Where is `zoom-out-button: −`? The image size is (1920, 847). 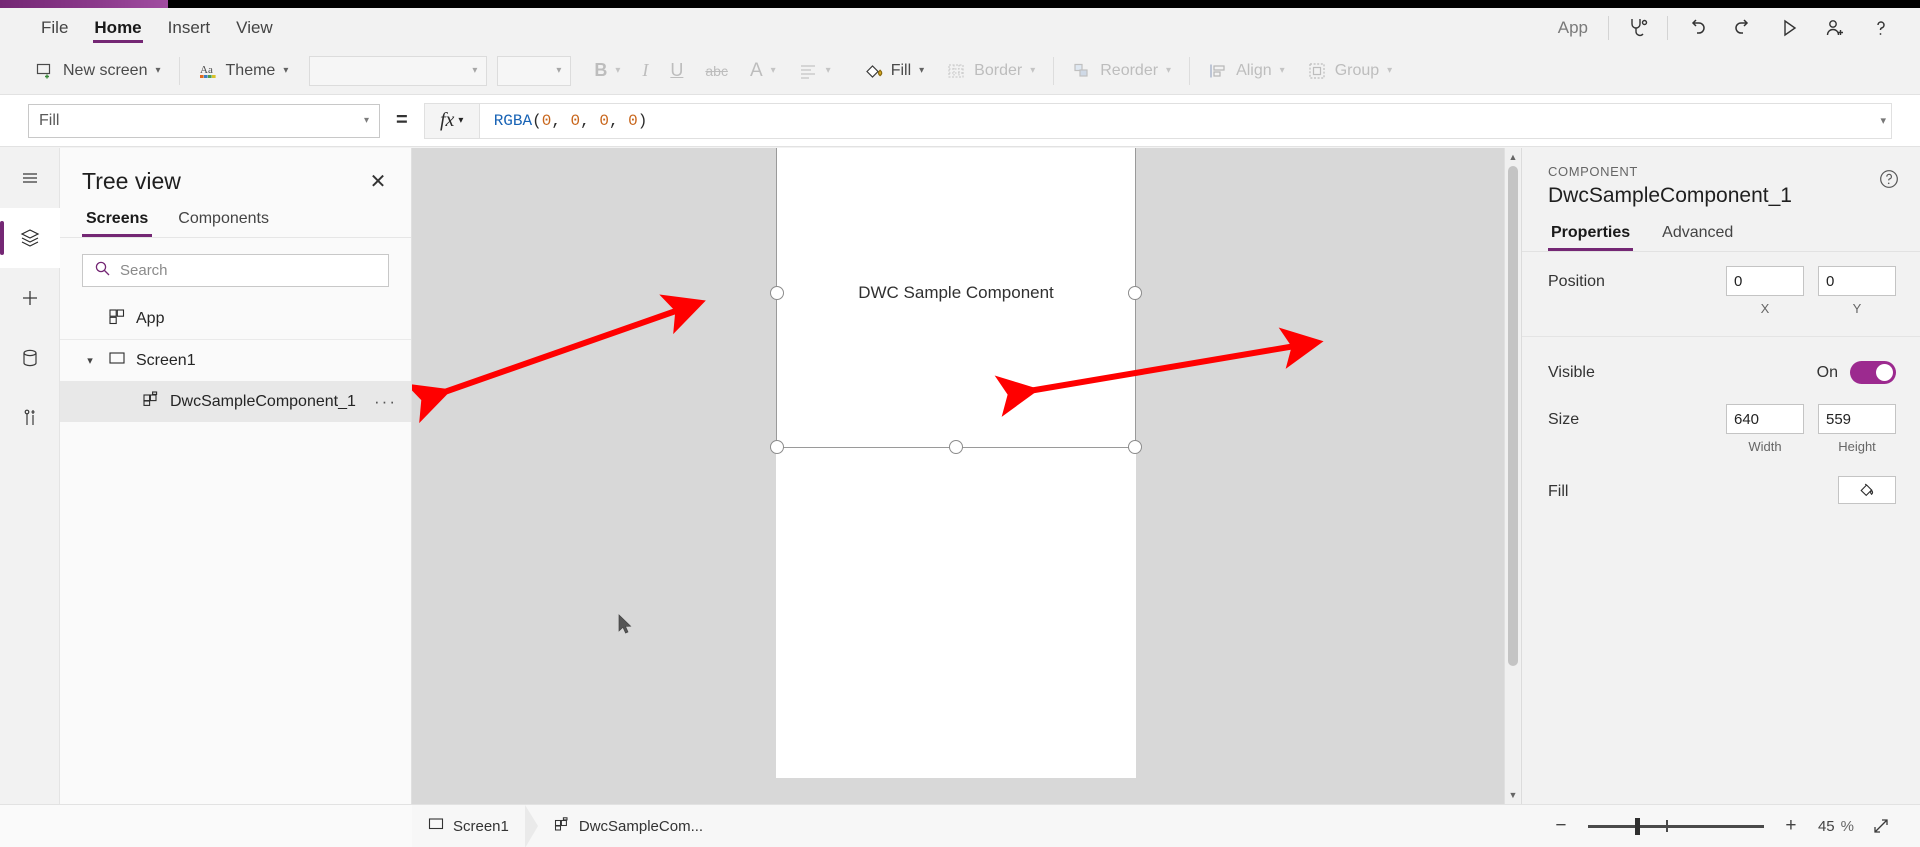
zoom-out-button: − is located at coordinates (1561, 826).